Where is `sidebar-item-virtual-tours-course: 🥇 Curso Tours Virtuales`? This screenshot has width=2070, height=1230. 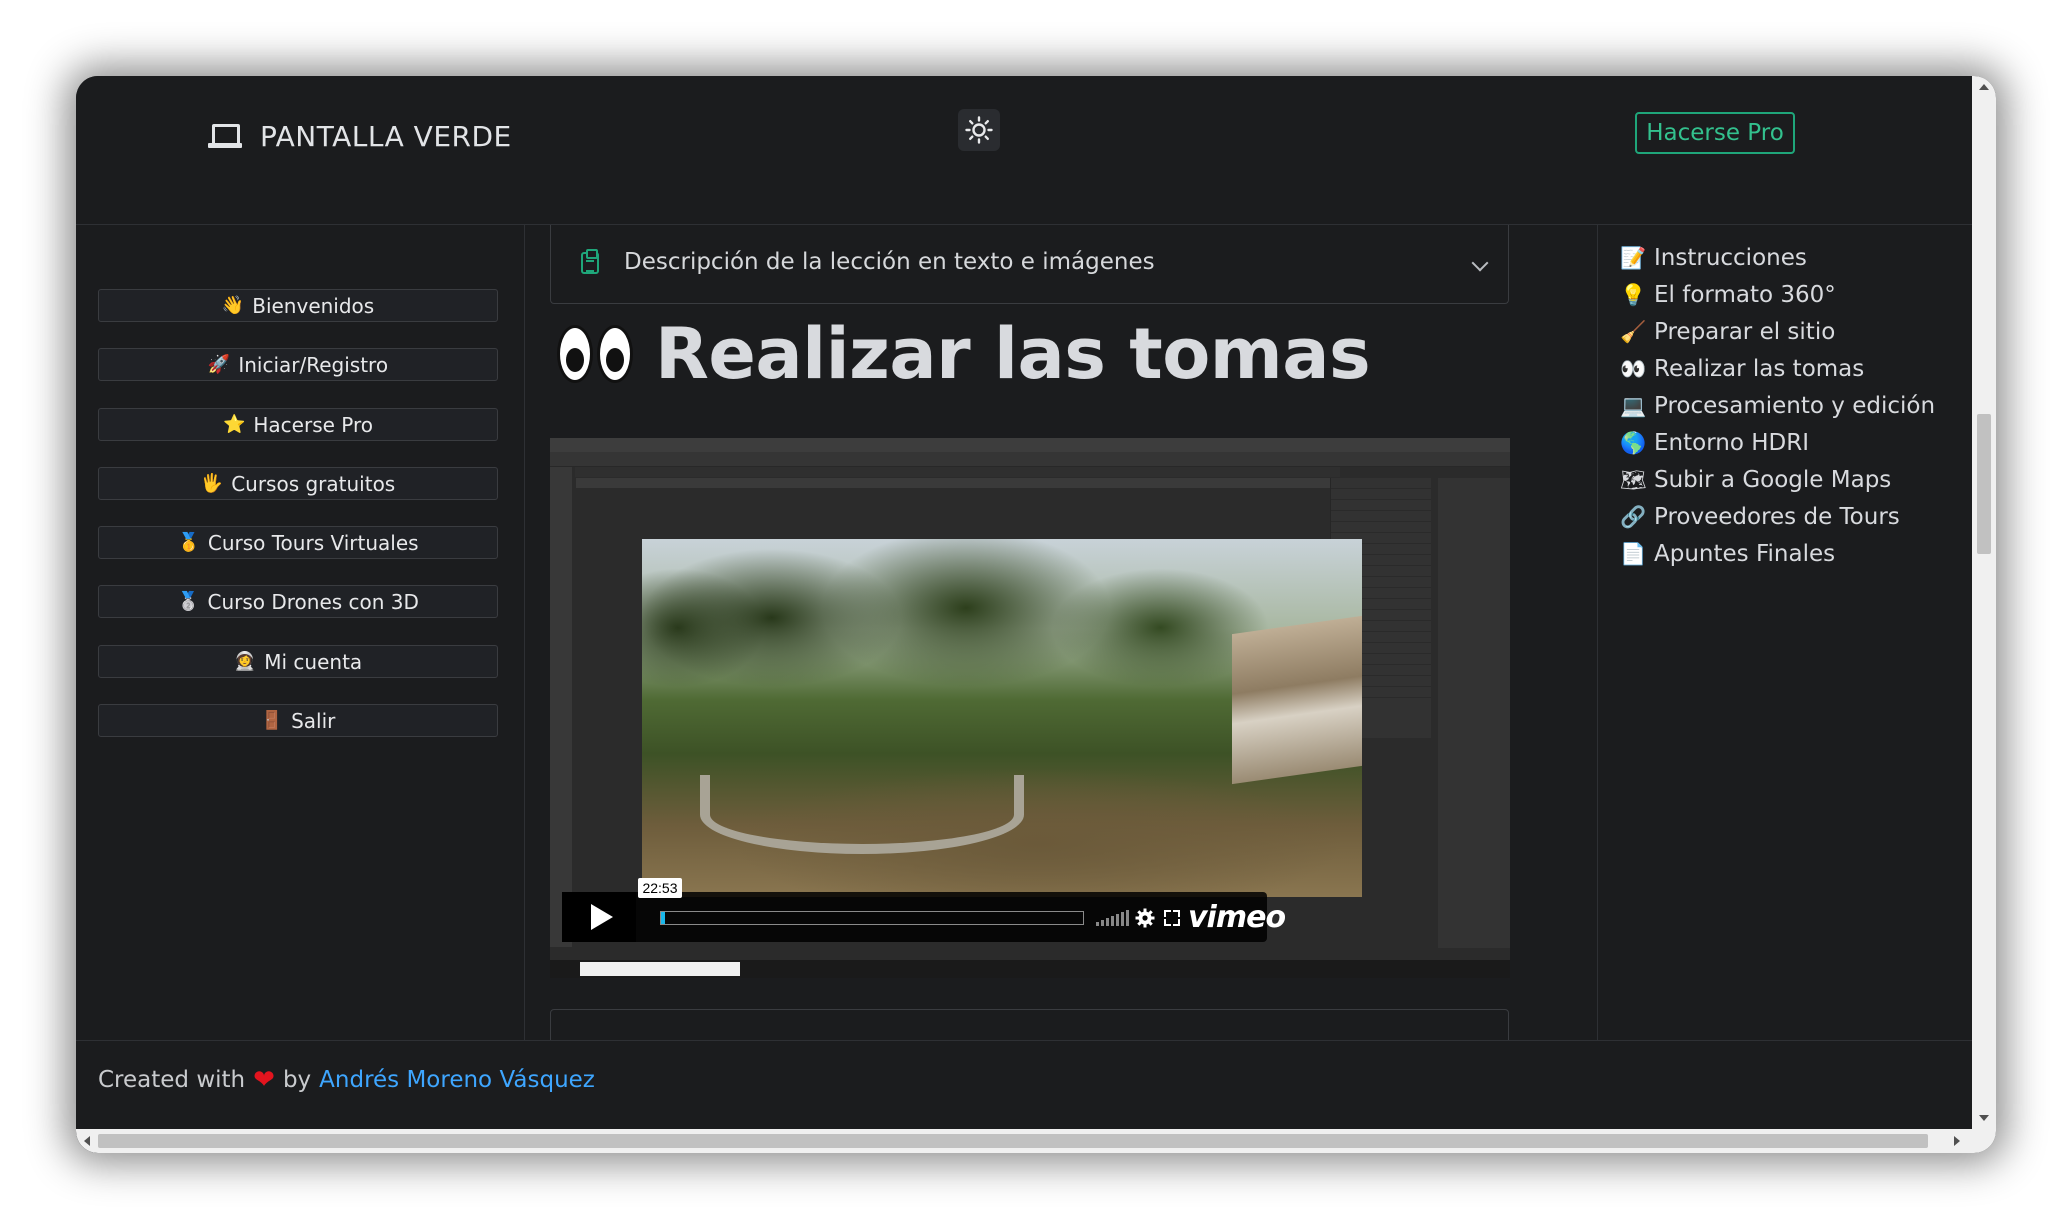
sidebar-item-virtual-tours-course: 🥇 Curso Tours Virtuales is located at coordinates (298, 542).